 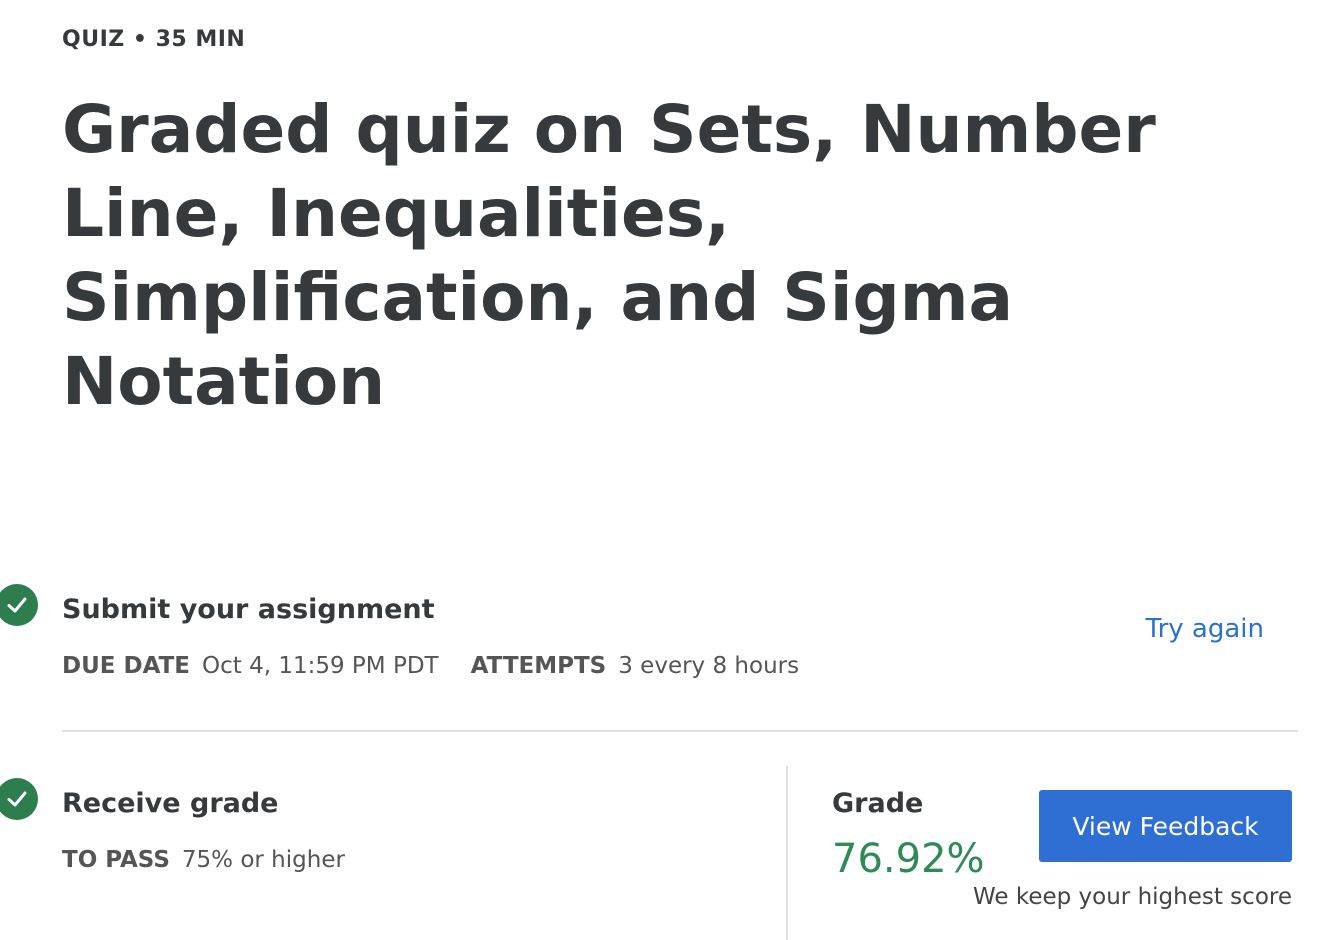 I want to click on receive-grade-title: Receive grade, so click(x=170, y=803).